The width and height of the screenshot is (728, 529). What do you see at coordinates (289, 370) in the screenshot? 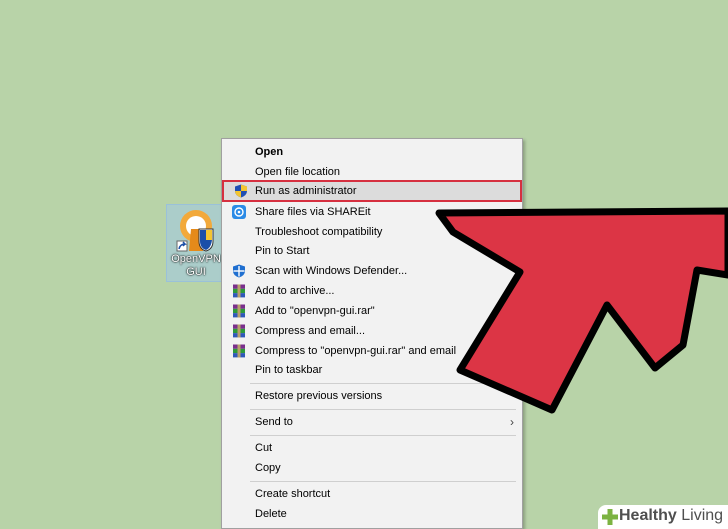
I see `menu-item-label: Pin to taskbar` at bounding box center [289, 370].